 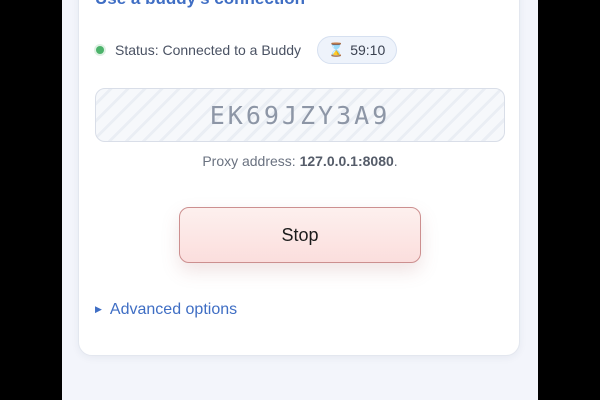 What do you see at coordinates (300, 235) in the screenshot?
I see `stop-button: Stop` at bounding box center [300, 235].